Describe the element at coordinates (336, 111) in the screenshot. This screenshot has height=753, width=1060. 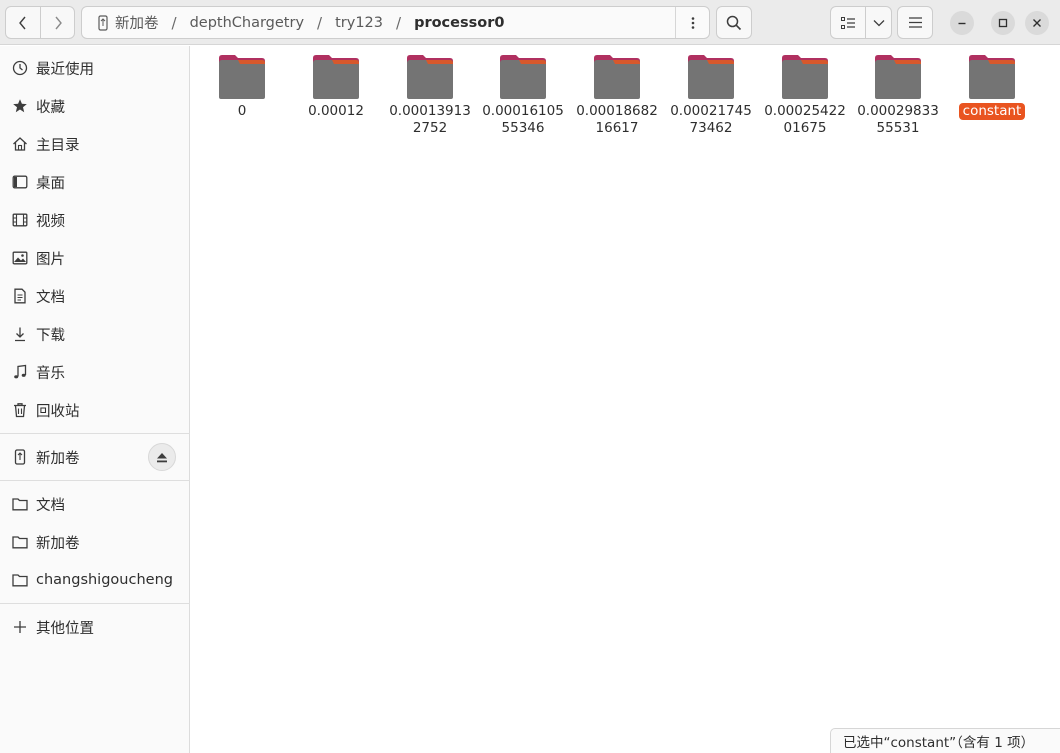
I see `file-name: 0.00012` at that location.